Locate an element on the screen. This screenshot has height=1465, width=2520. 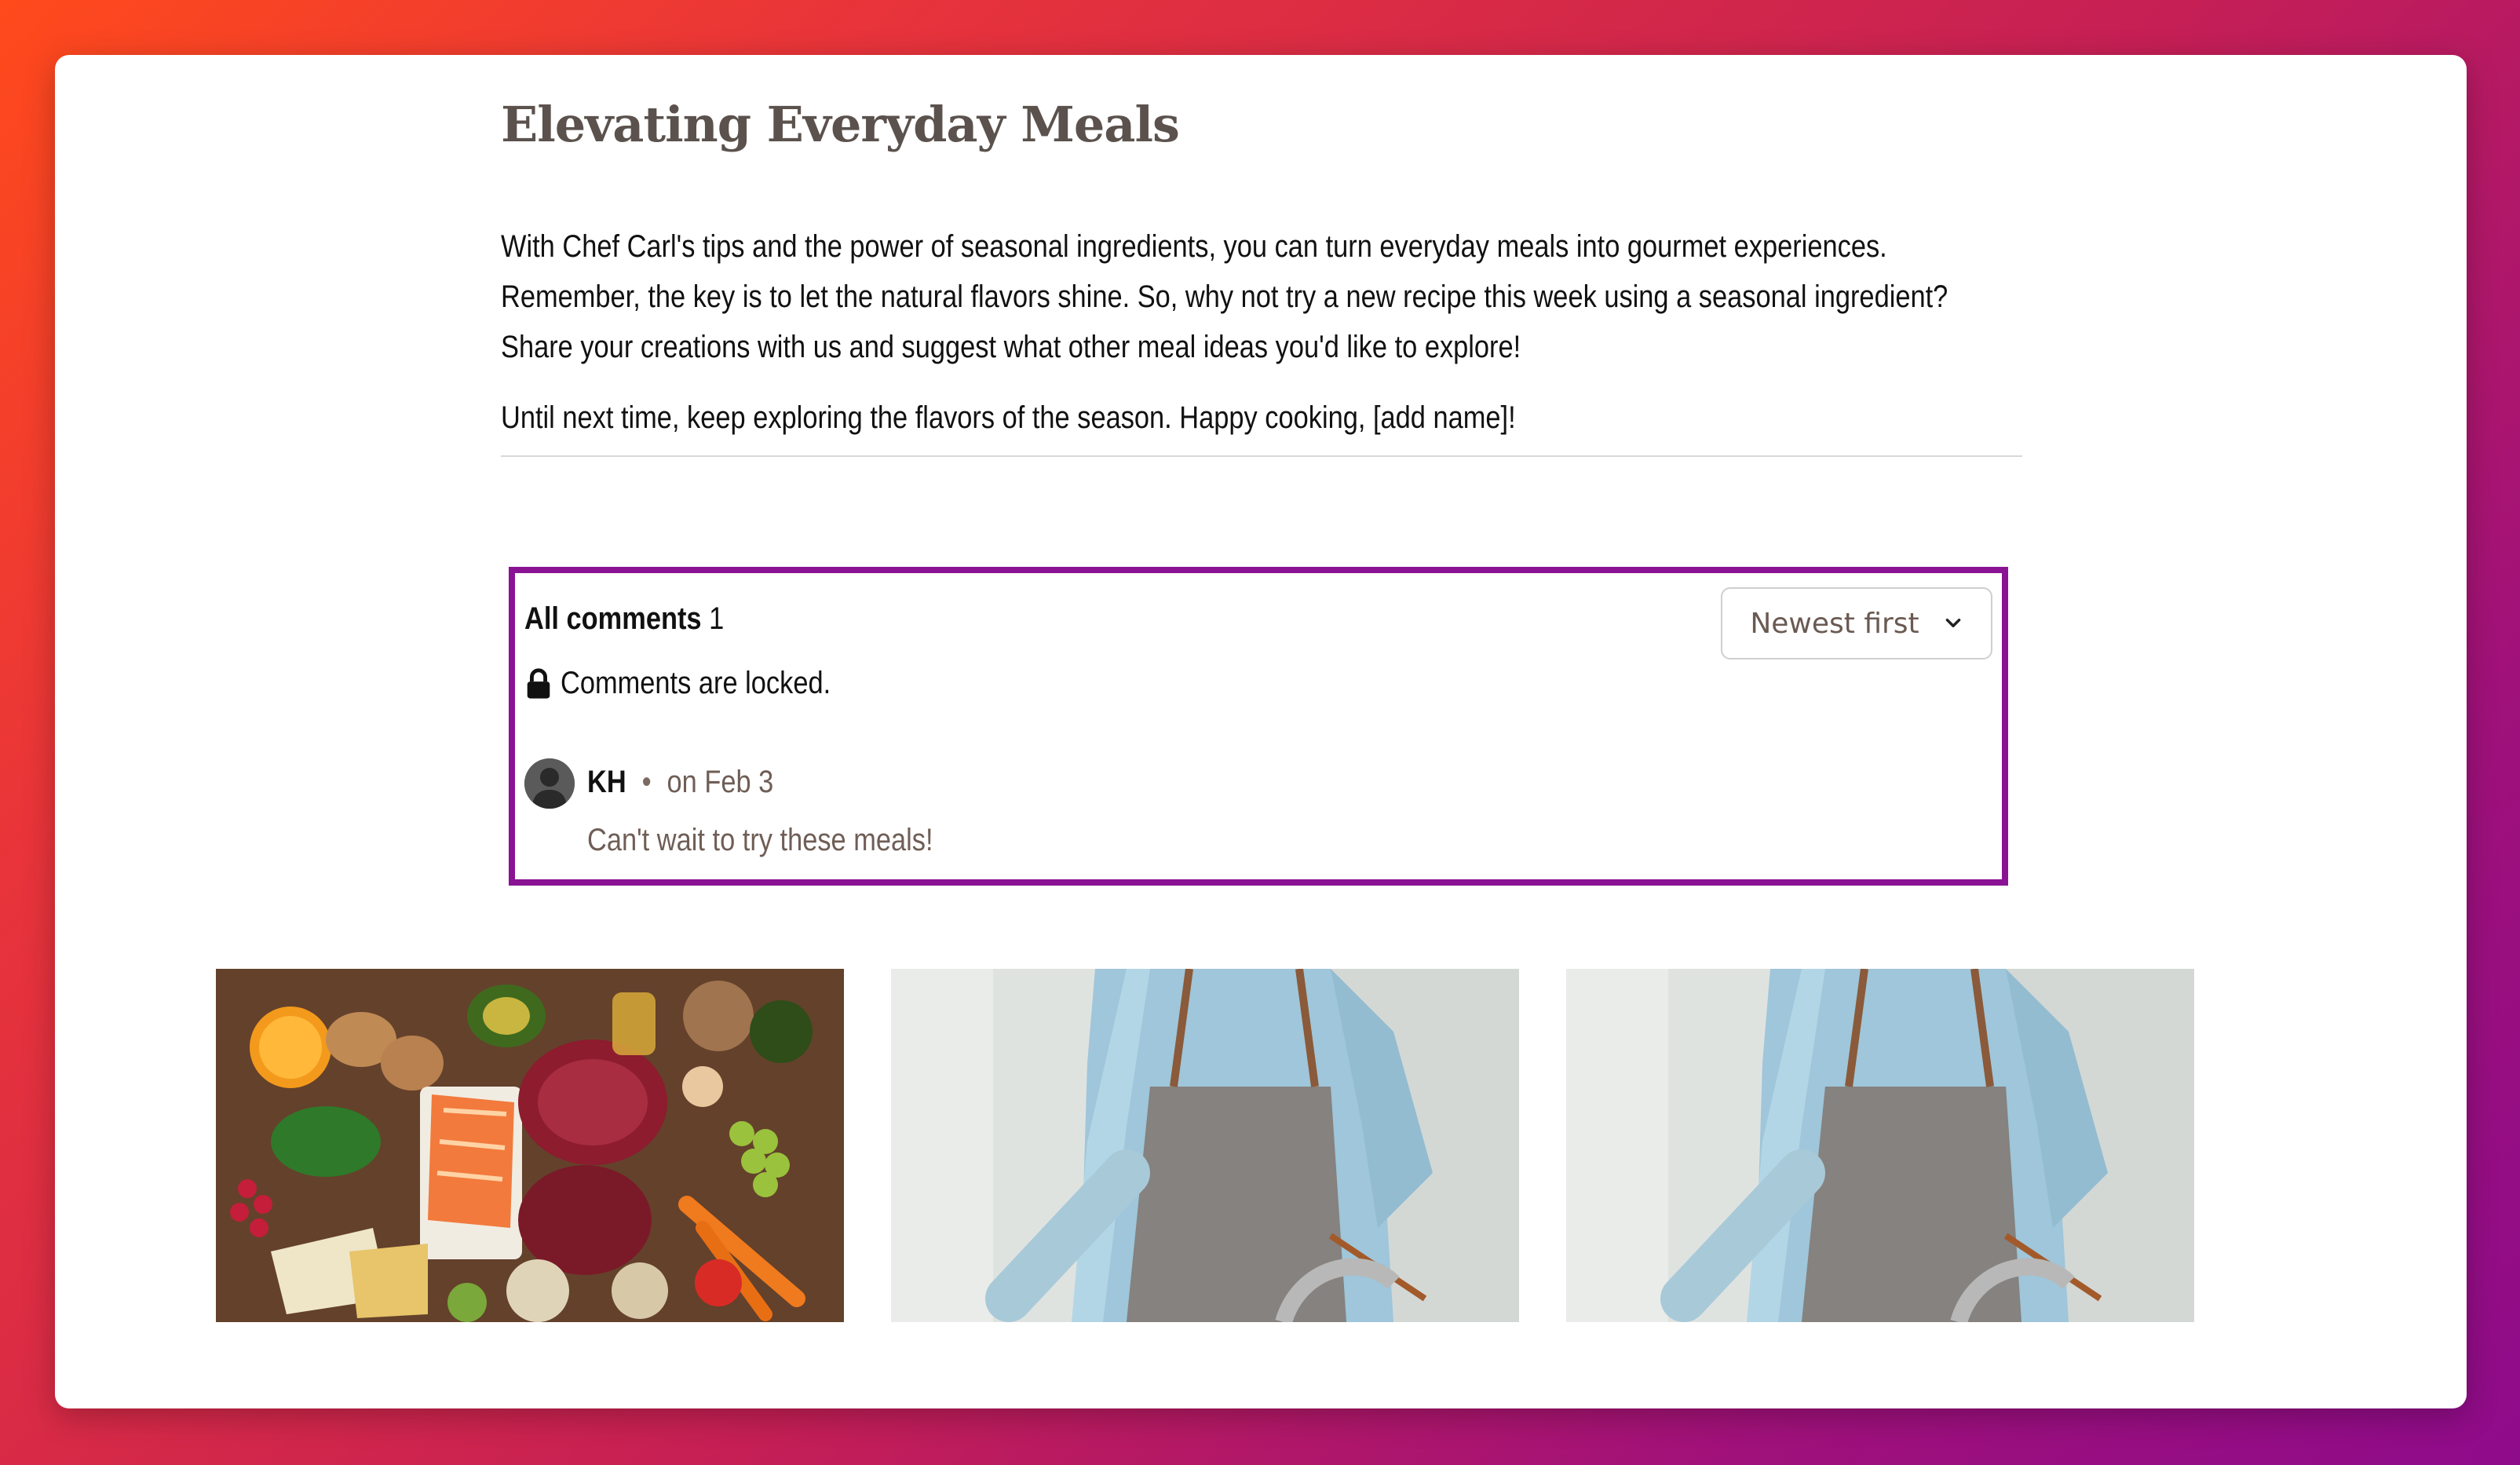
related-post-image-chef is located at coordinates (1205, 1145).